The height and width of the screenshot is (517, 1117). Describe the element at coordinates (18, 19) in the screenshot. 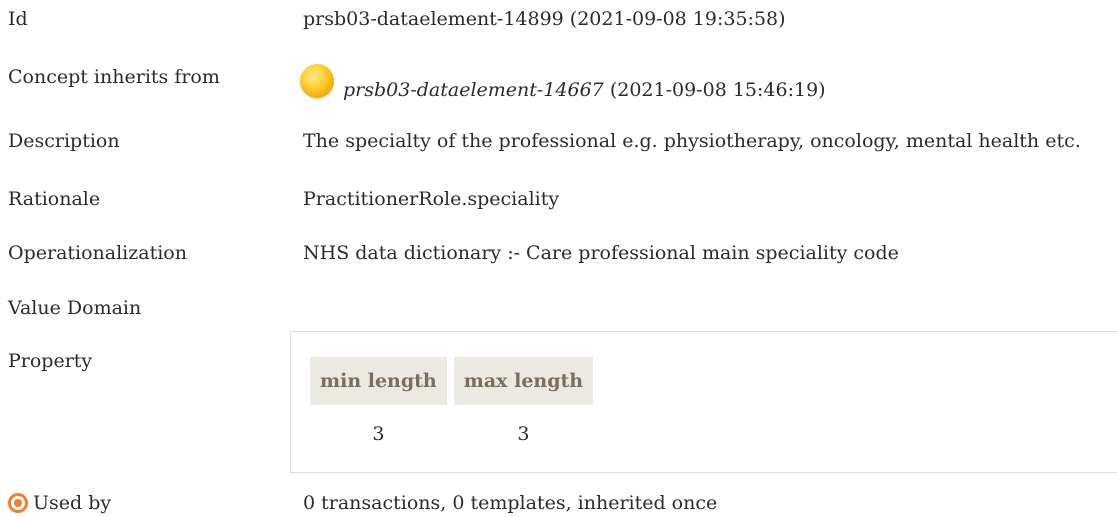

I see `id-label: Id` at that location.